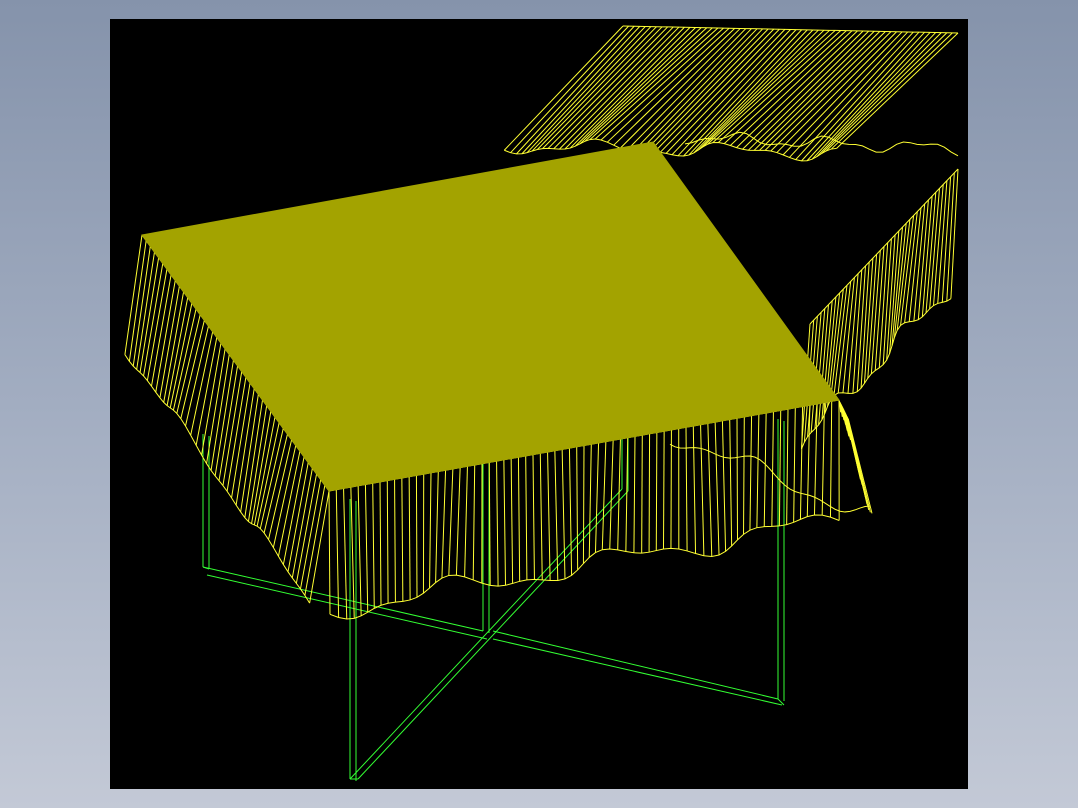 The image size is (1078, 808). Describe the element at coordinates (770, 478) in the screenshot. I see `front-drape-corner-hem` at that location.